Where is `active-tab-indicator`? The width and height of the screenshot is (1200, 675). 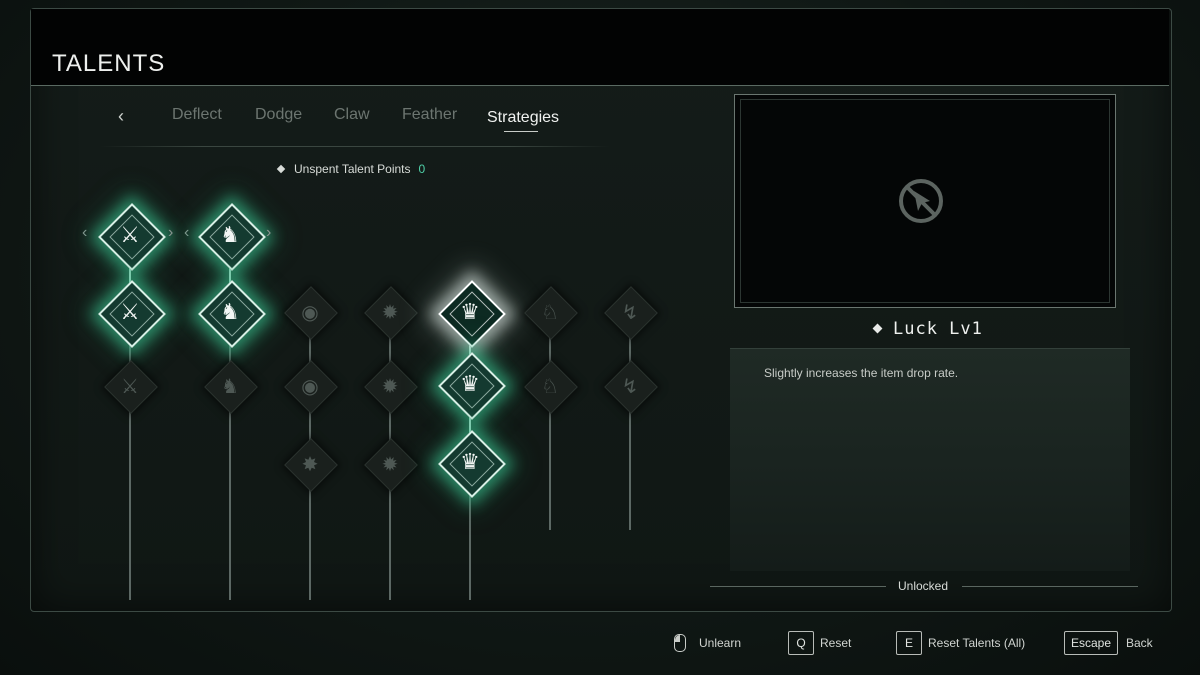 active-tab-indicator is located at coordinates (521, 131).